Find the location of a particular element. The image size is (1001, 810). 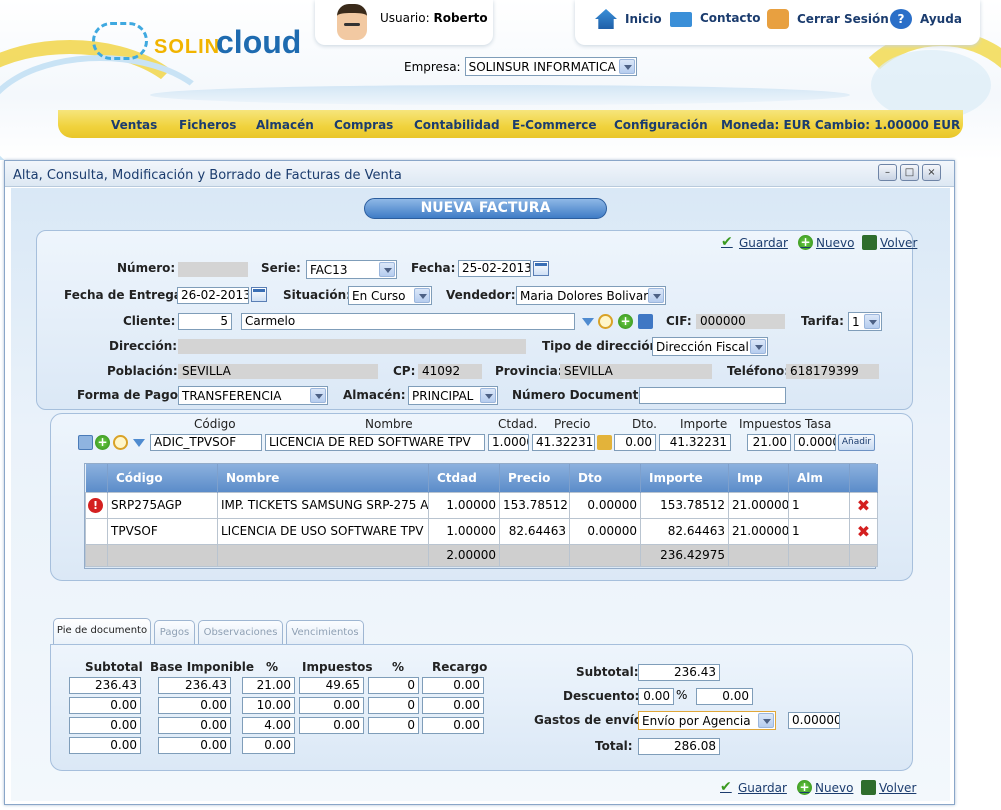

col-precio: Precio is located at coordinates (534, 478).